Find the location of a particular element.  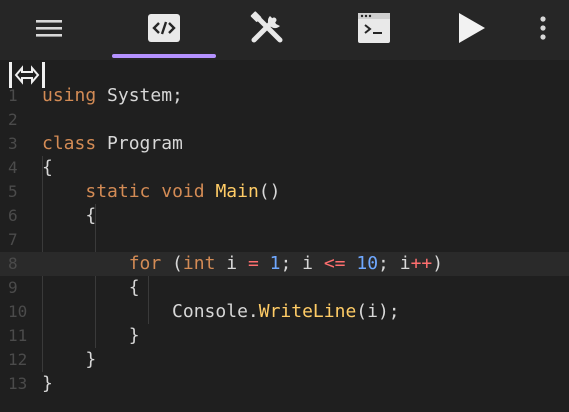

code-token: 1 is located at coordinates (275, 263).